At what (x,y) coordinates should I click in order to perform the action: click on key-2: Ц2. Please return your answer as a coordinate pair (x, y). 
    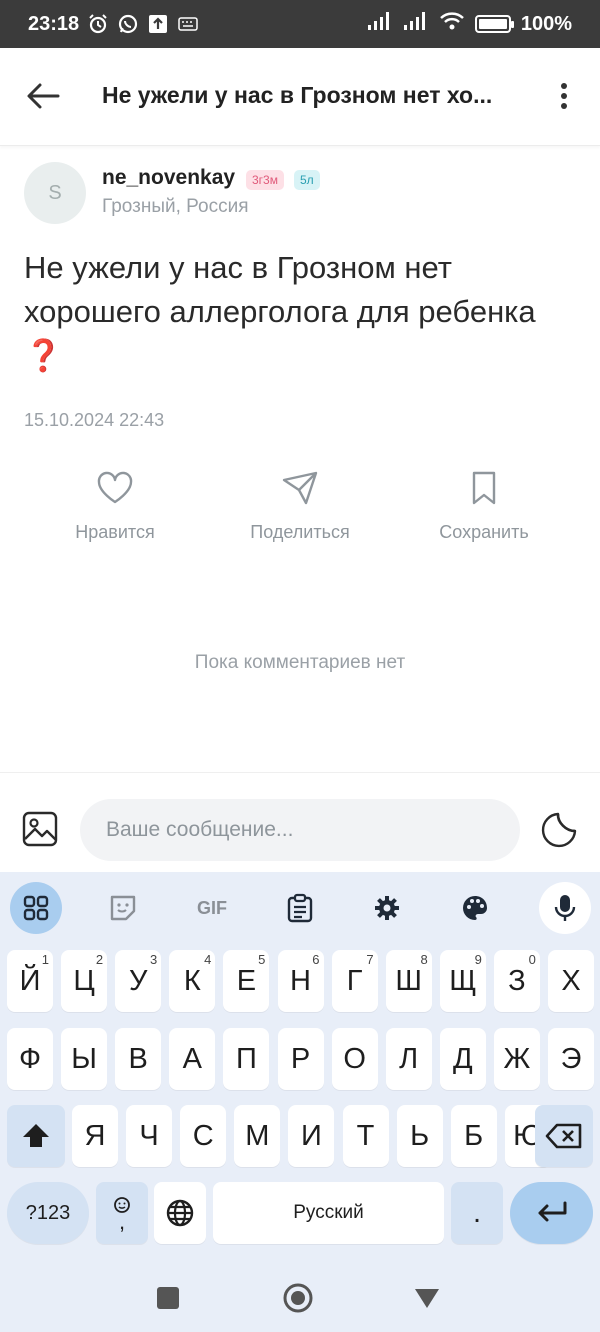
    Looking at the image, I should click on (84, 981).